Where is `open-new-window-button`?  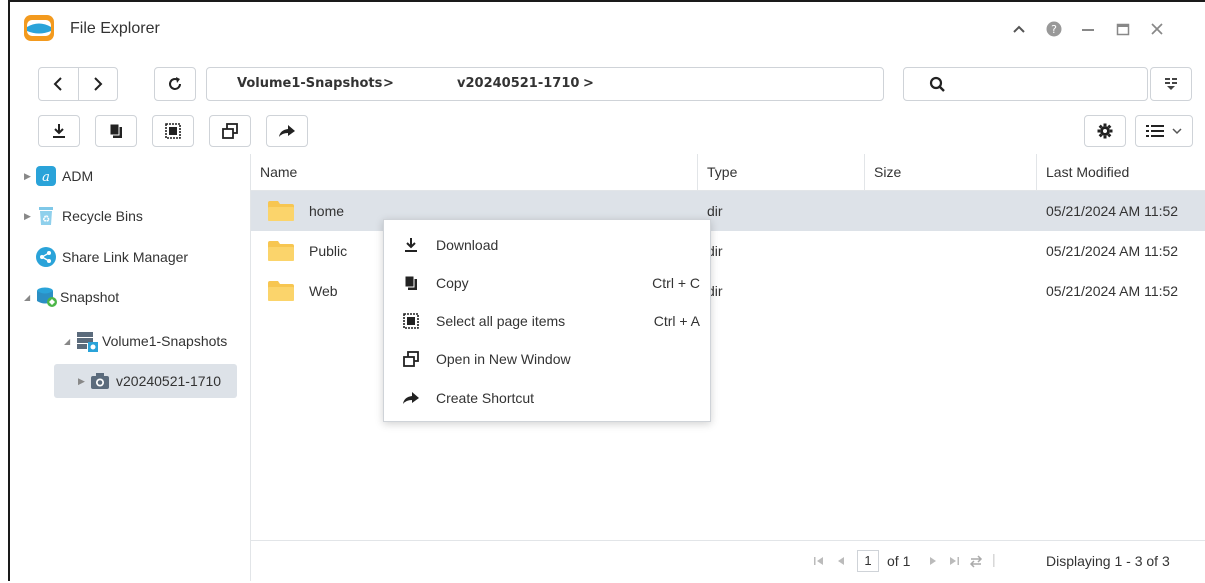 open-new-window-button is located at coordinates (230, 131).